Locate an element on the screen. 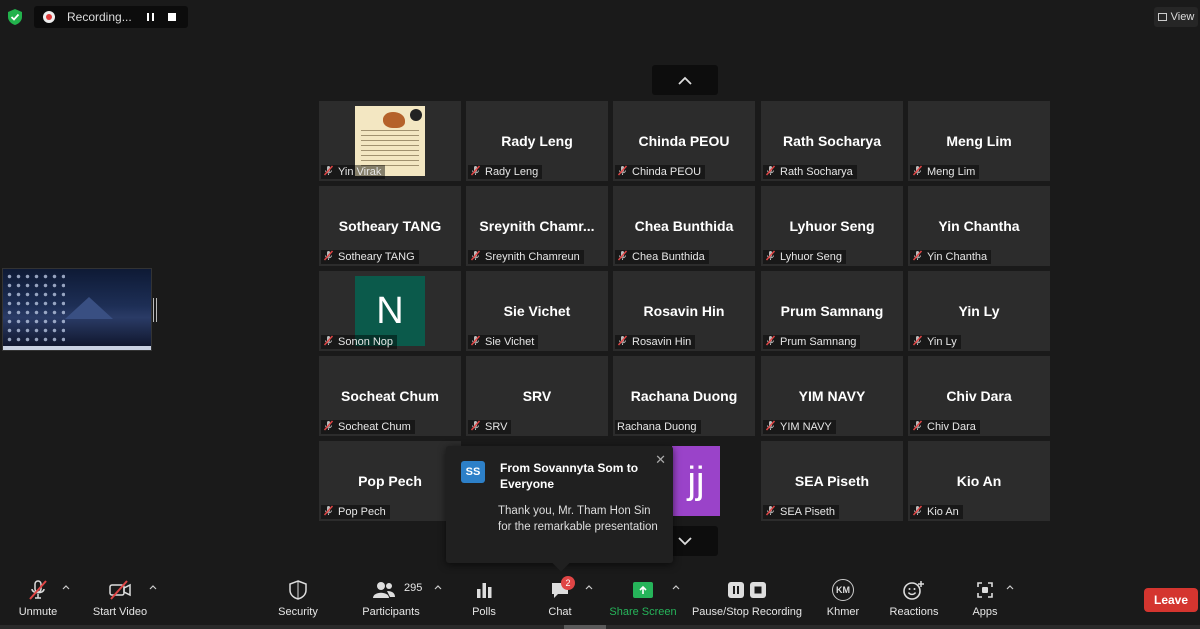  unmute-button: Unmute is located at coordinates (38, 600).